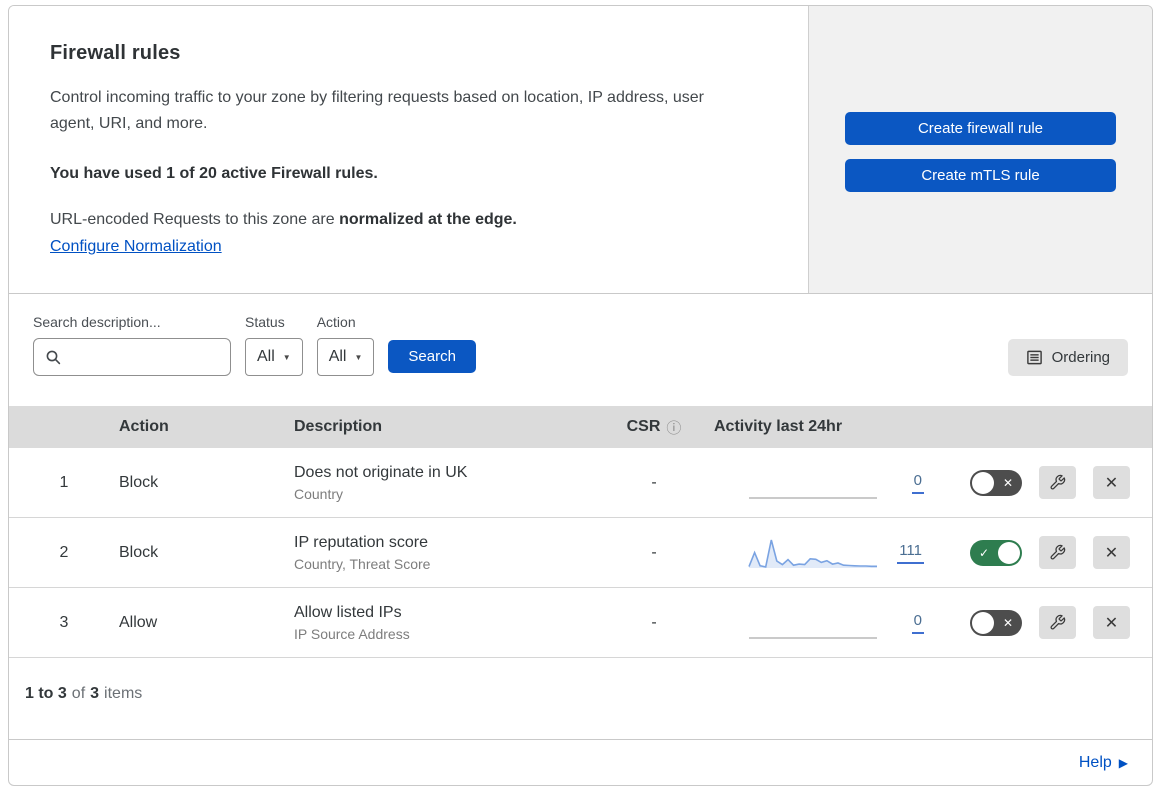 The width and height of the screenshot is (1161, 796). What do you see at coordinates (95, 693) in the screenshot?
I see `pagination-total: 3` at bounding box center [95, 693].